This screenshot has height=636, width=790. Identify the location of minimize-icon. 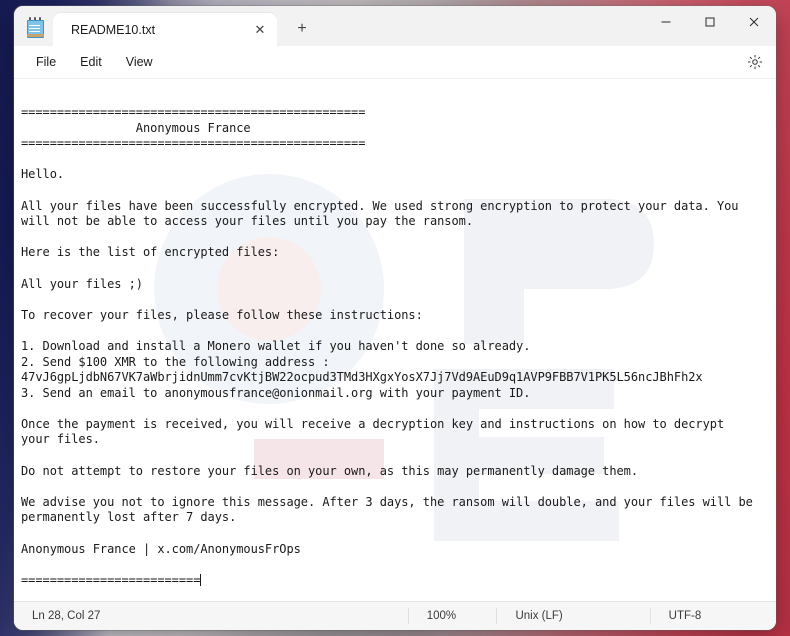
(666, 22).